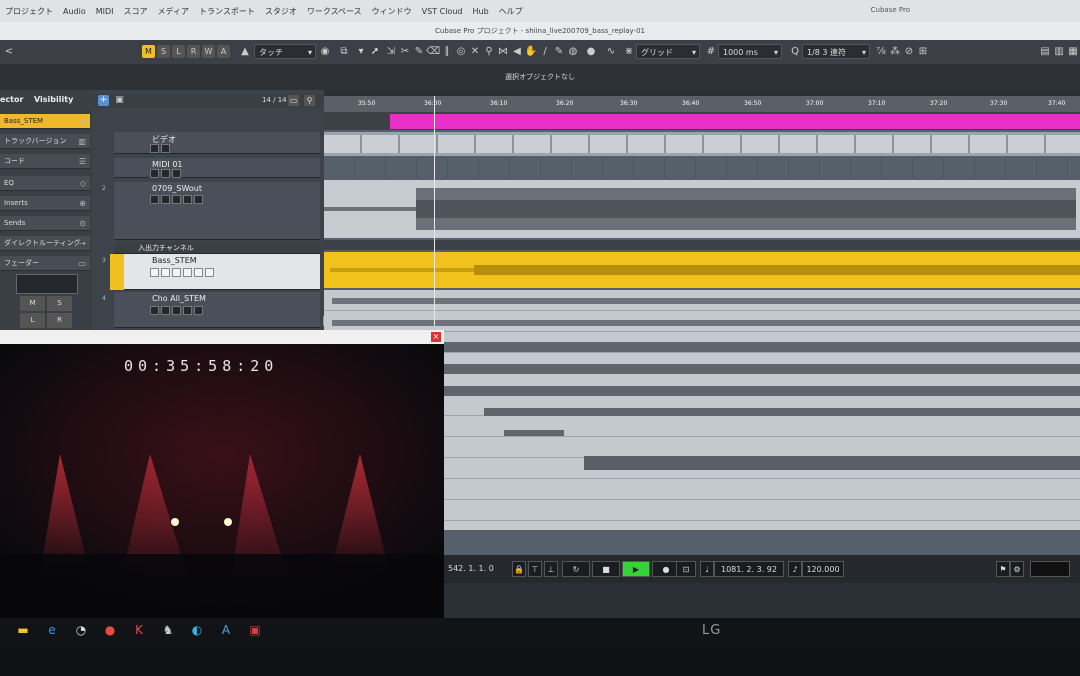 Image resolution: width=1080 pixels, height=676 pixels. Describe the element at coordinates (535, 569) in the screenshot. I see `punch-in-icon: ⊤` at that location.